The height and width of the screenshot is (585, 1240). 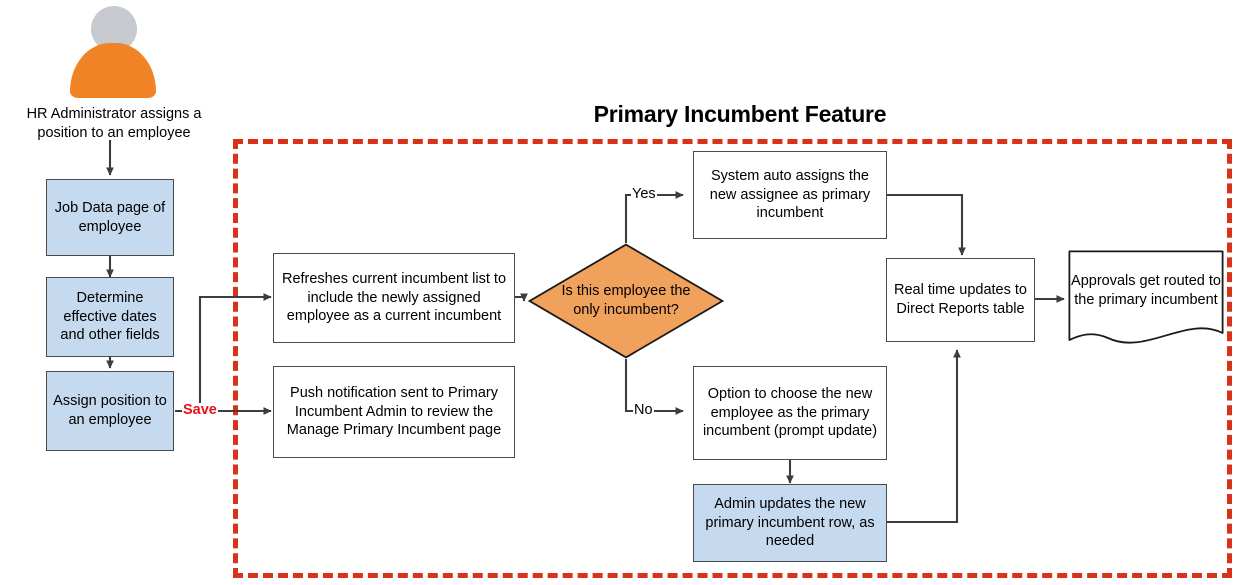 I want to click on node-label: Is this employee the only incumbent?, so click(x=626, y=300).